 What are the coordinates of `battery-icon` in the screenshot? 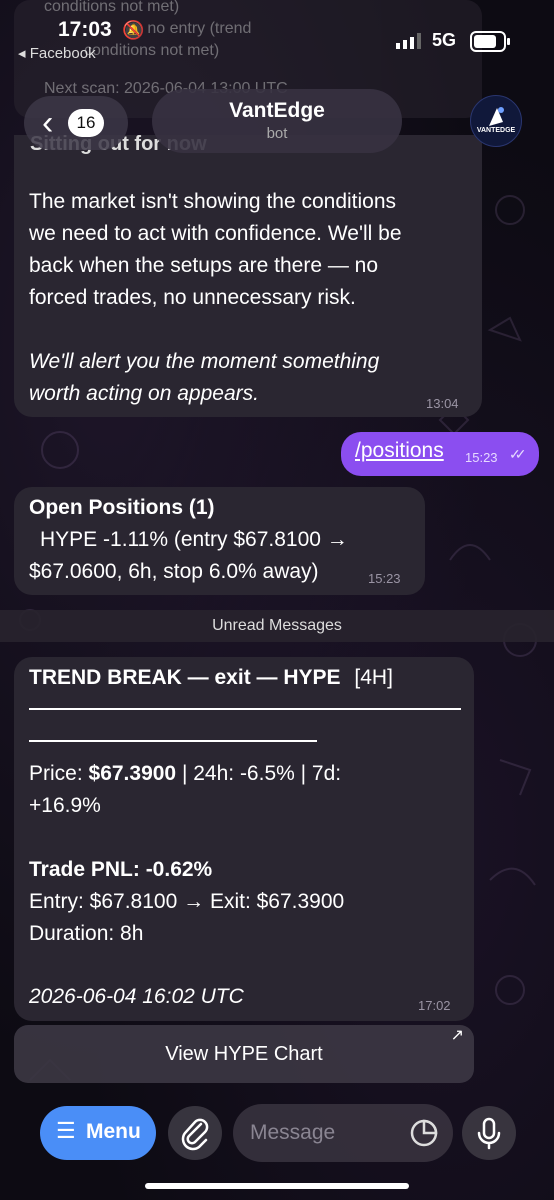 It's located at (490, 41).